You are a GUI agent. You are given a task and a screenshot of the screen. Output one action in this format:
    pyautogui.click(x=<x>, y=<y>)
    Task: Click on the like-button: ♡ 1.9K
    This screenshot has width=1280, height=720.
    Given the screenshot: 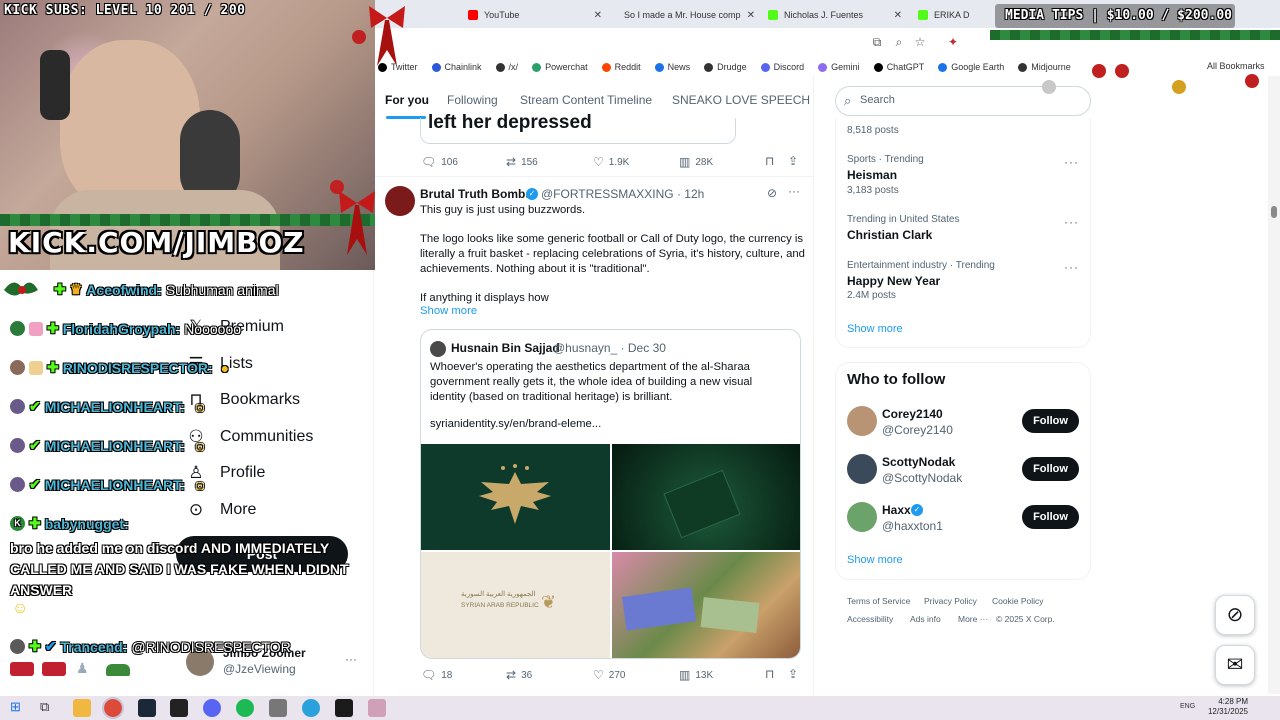 What is the action you would take?
    pyautogui.click(x=611, y=162)
    